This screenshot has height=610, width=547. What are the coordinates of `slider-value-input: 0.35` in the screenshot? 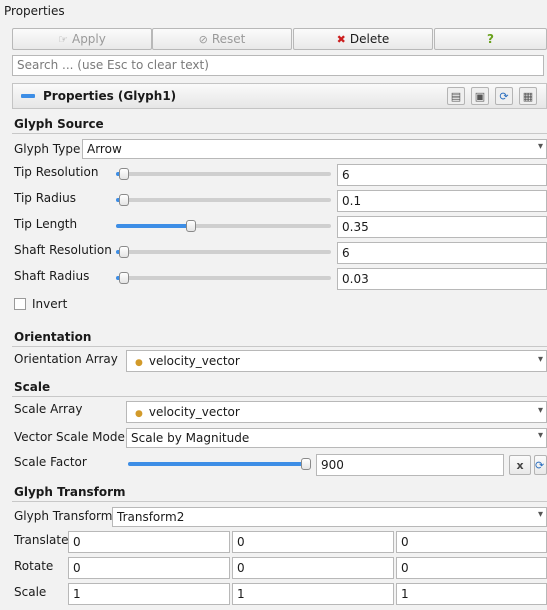 It's located at (442, 227).